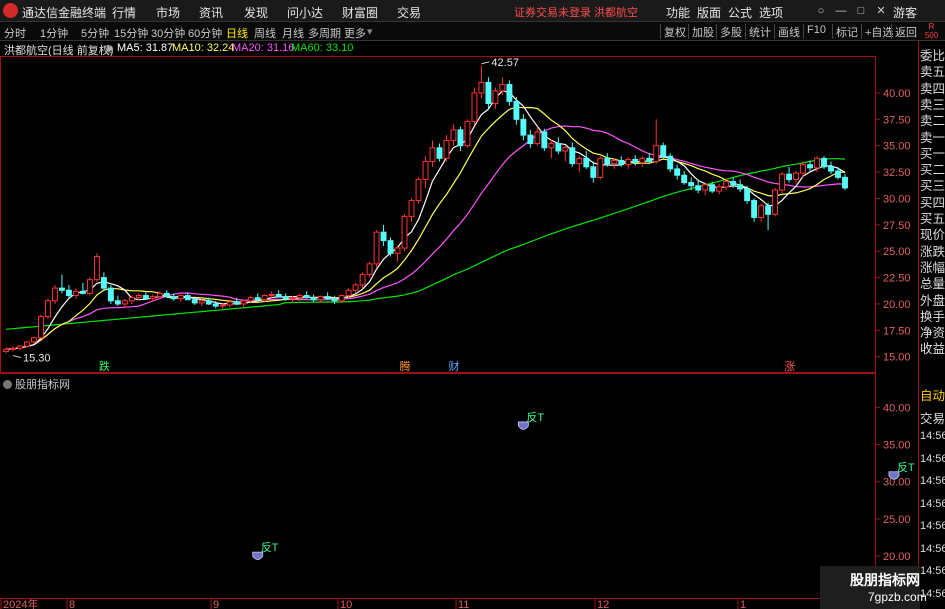  I want to click on indicator-toggle-icon, so click(7, 384).